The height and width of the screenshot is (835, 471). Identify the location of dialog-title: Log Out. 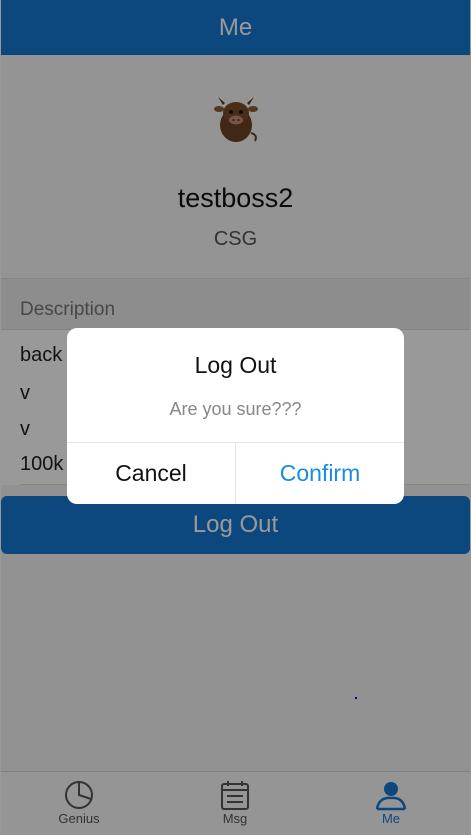
(235, 365).